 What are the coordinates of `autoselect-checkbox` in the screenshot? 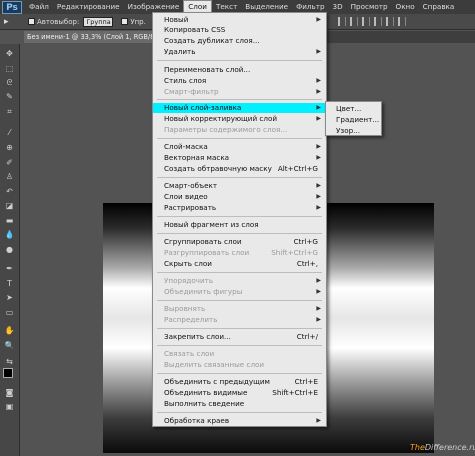 It's located at (31, 21).